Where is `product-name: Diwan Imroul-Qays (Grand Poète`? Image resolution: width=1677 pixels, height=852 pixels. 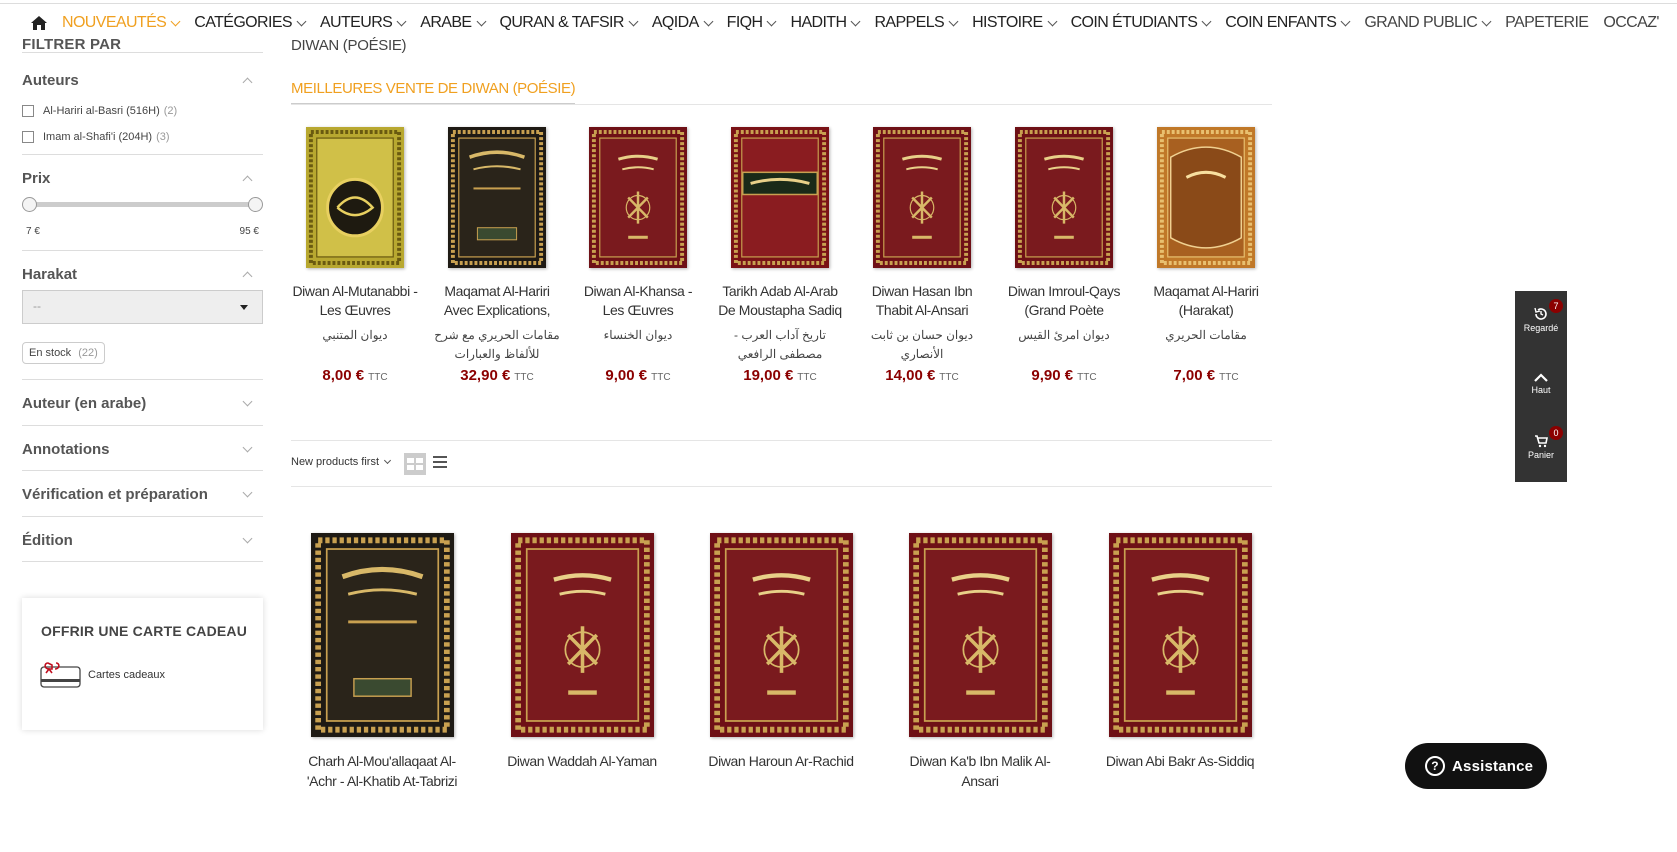
product-name: Diwan Imroul-Qays (Grand Poète is located at coordinates (1064, 301).